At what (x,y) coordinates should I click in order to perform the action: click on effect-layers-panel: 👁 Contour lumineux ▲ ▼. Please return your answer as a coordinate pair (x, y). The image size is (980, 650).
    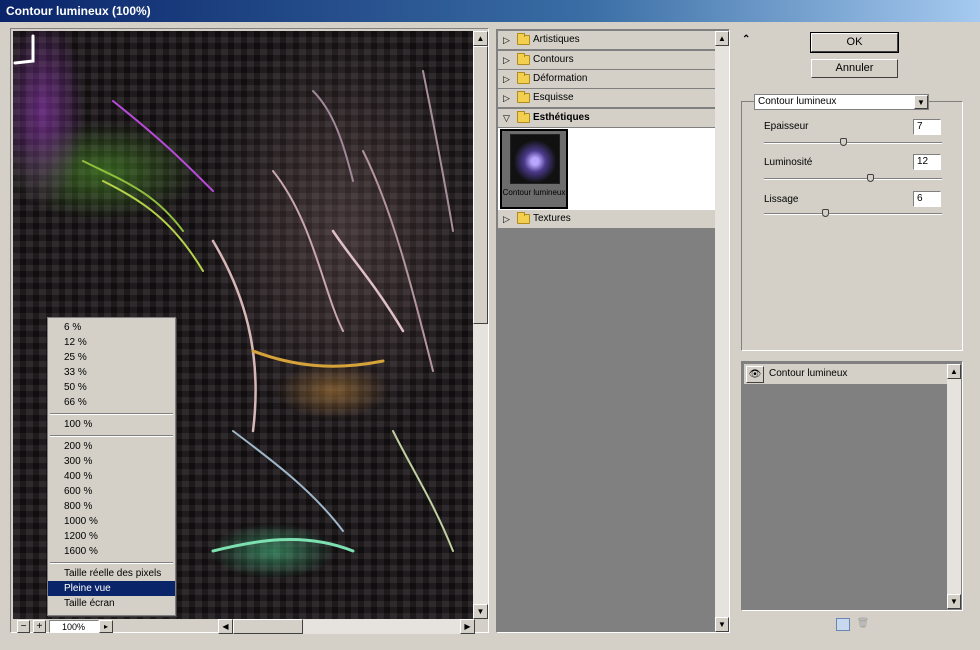
    Looking at the image, I should click on (852, 486).